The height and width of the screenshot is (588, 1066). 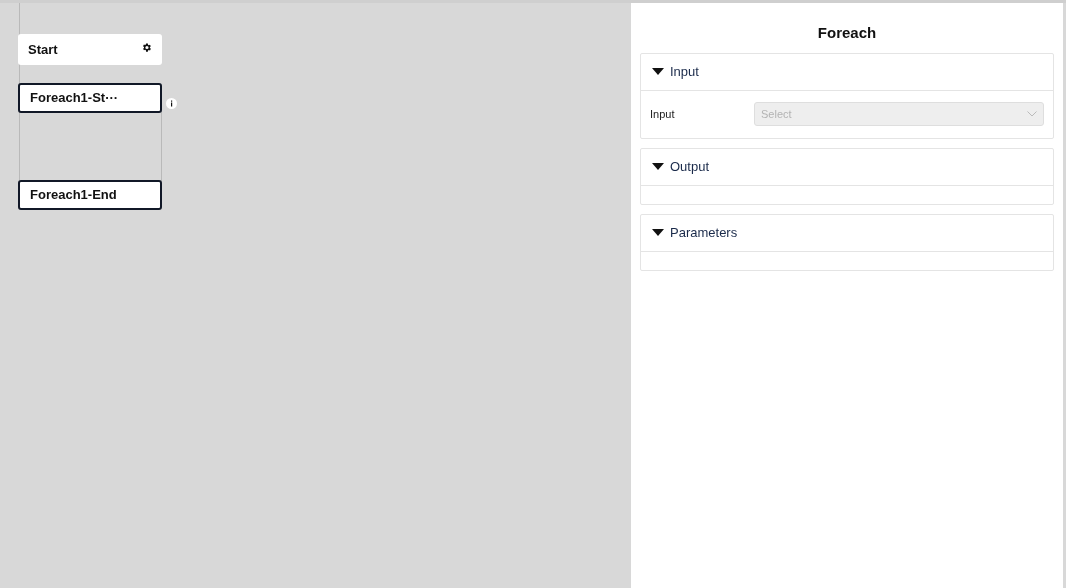 I want to click on node-label: Foreach1-End, so click(x=73, y=195).